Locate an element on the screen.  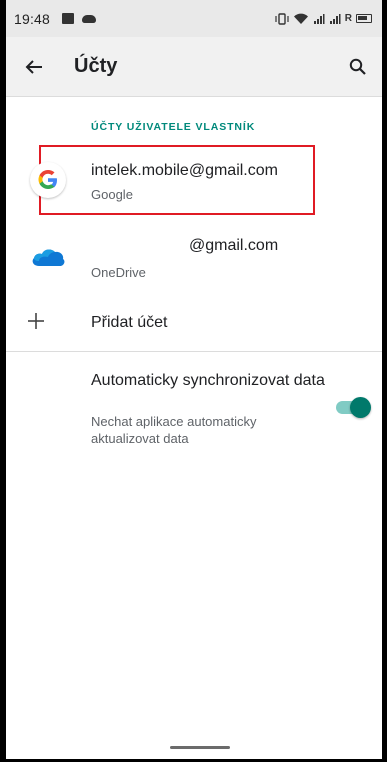
notification-icons is located at coordinates (79, 18).